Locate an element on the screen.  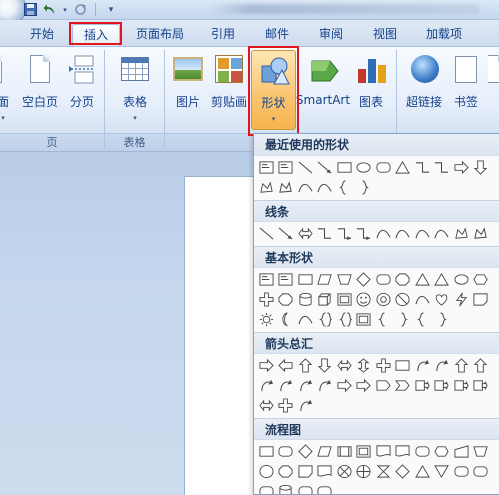
cross-reference-button is located at coordinates (493, 89).